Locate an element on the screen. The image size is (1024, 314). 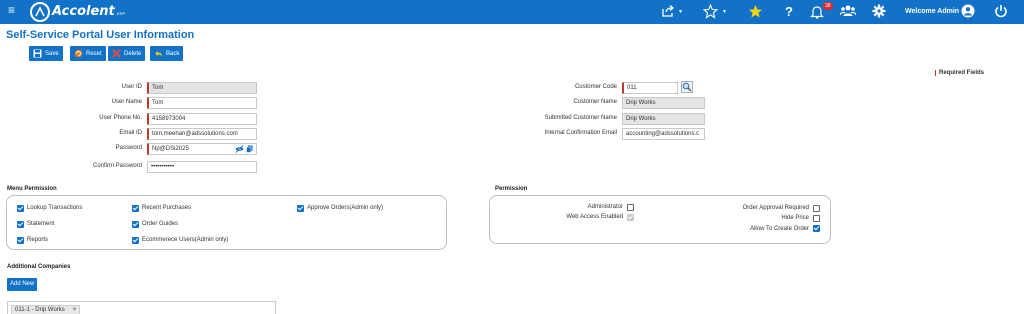
customer-name-label: Customer Name is located at coordinates (595, 102).